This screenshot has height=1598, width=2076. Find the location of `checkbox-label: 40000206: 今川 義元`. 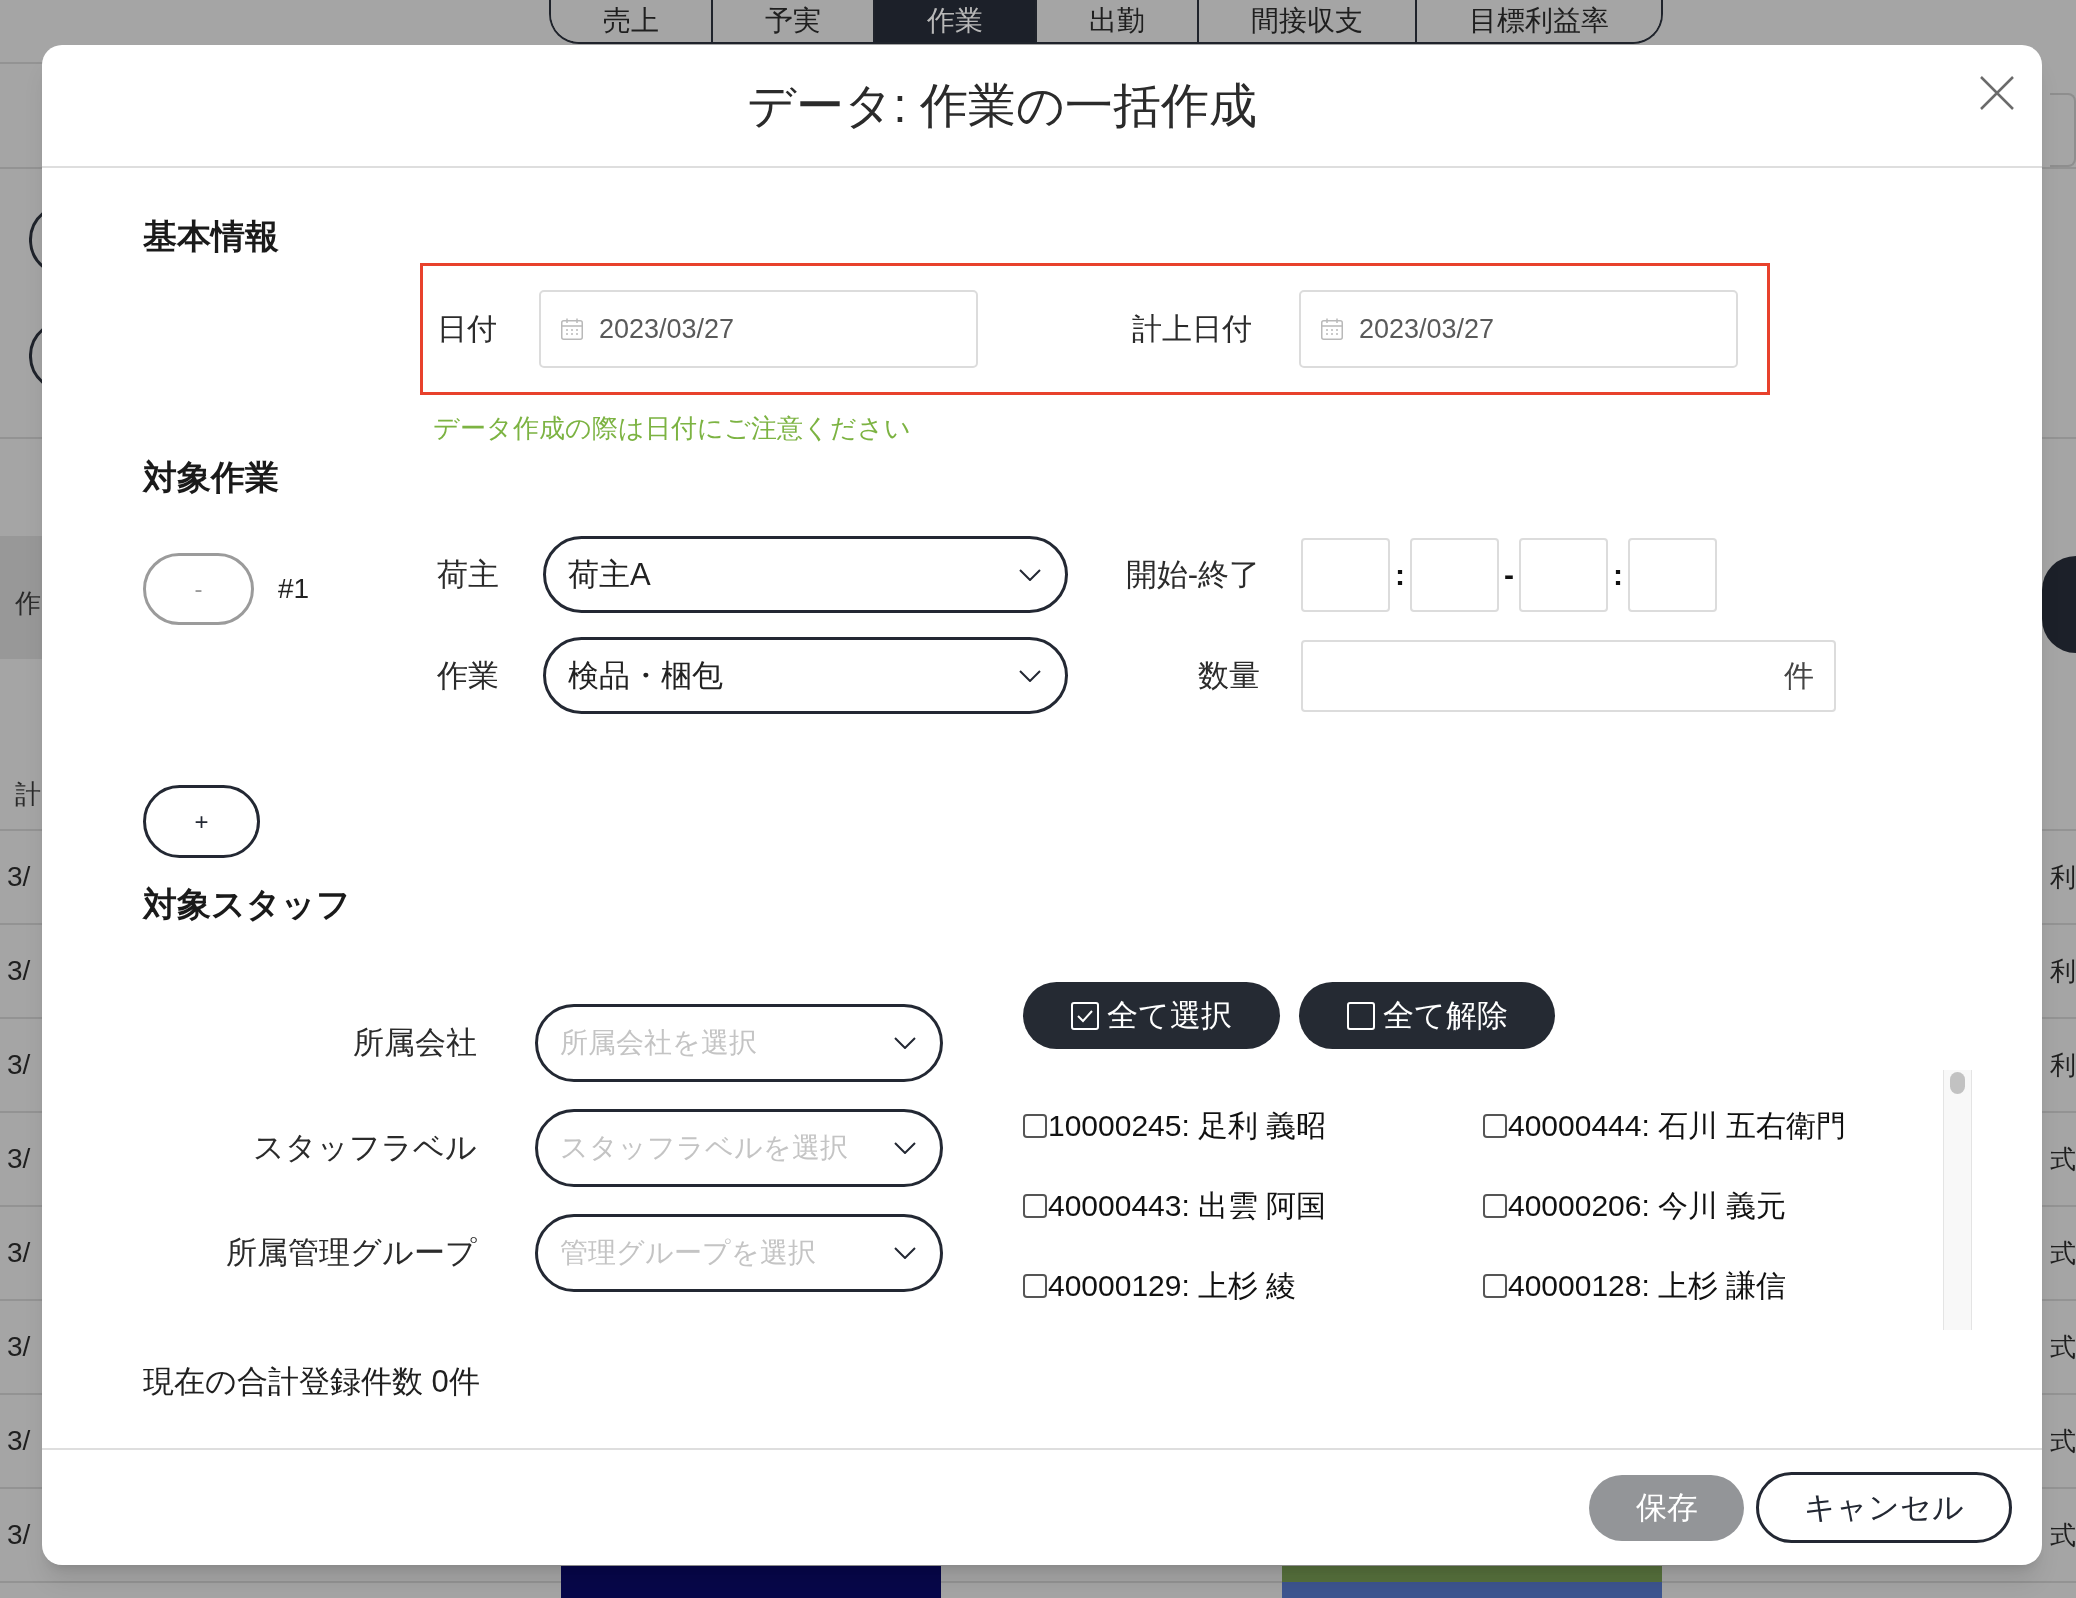

checkbox-label: 40000206: 今川 義元 is located at coordinates (1647, 1206).